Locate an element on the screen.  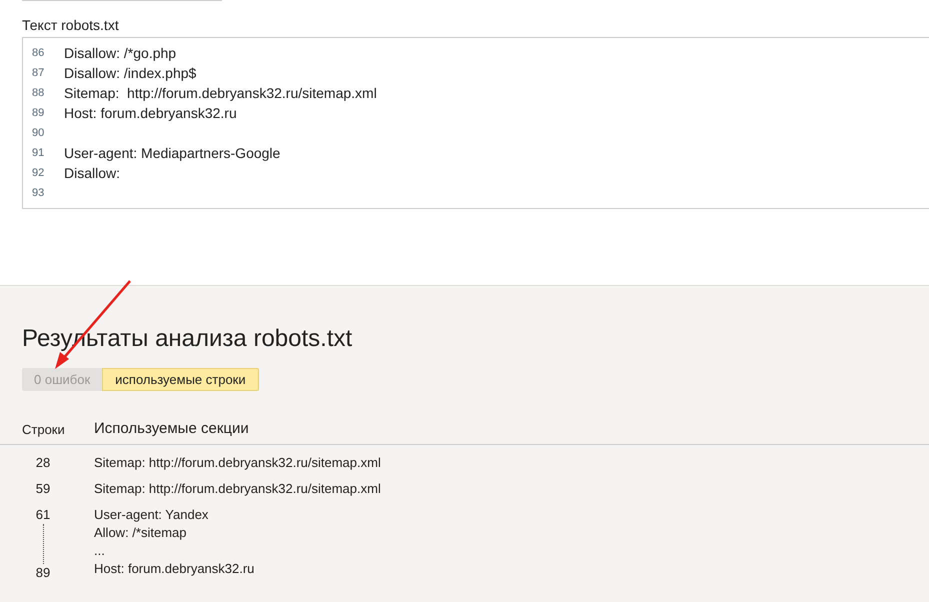
code-line: Disallow: /index.php$ is located at coordinates (130, 73).